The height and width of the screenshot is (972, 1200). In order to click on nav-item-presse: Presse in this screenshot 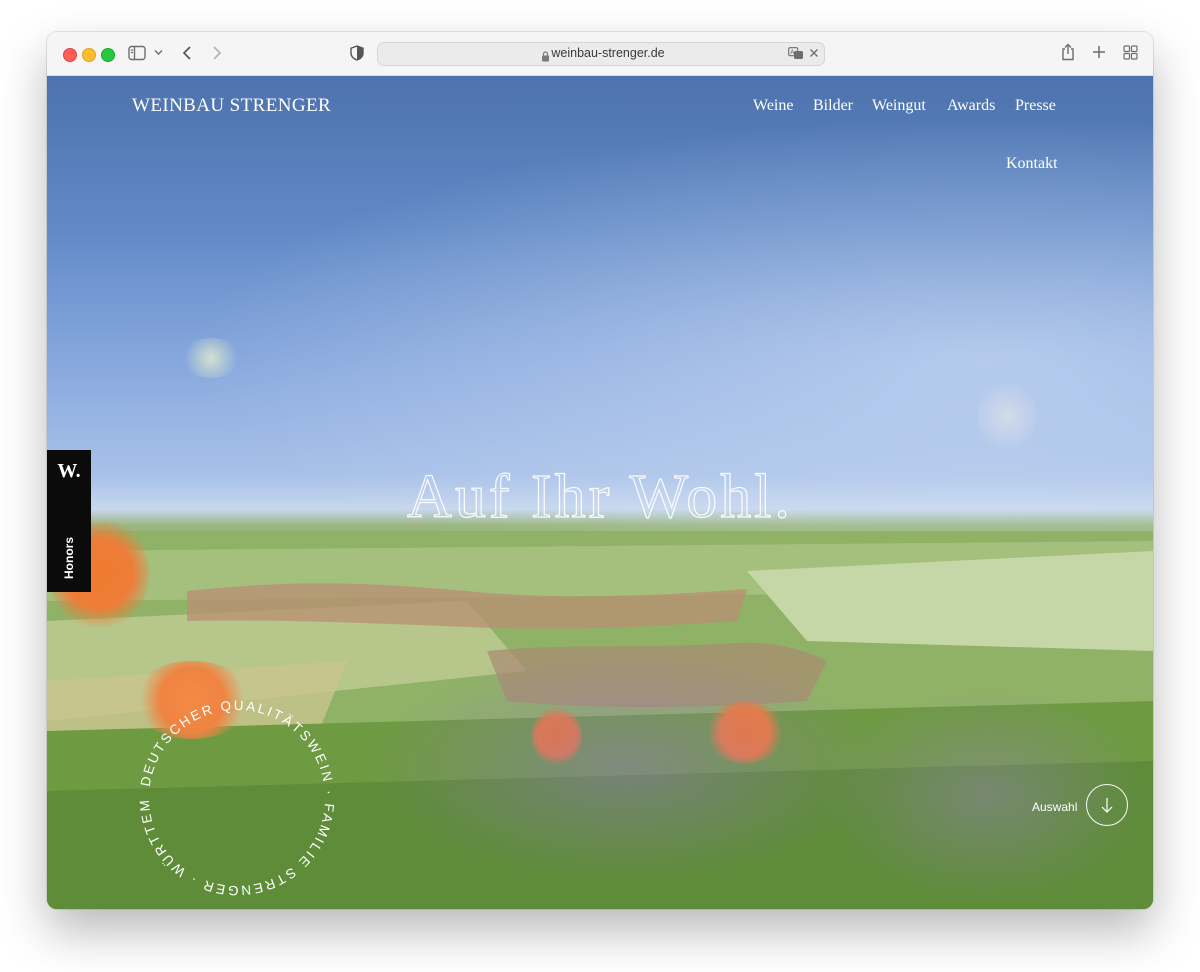, I will do `click(1035, 106)`.